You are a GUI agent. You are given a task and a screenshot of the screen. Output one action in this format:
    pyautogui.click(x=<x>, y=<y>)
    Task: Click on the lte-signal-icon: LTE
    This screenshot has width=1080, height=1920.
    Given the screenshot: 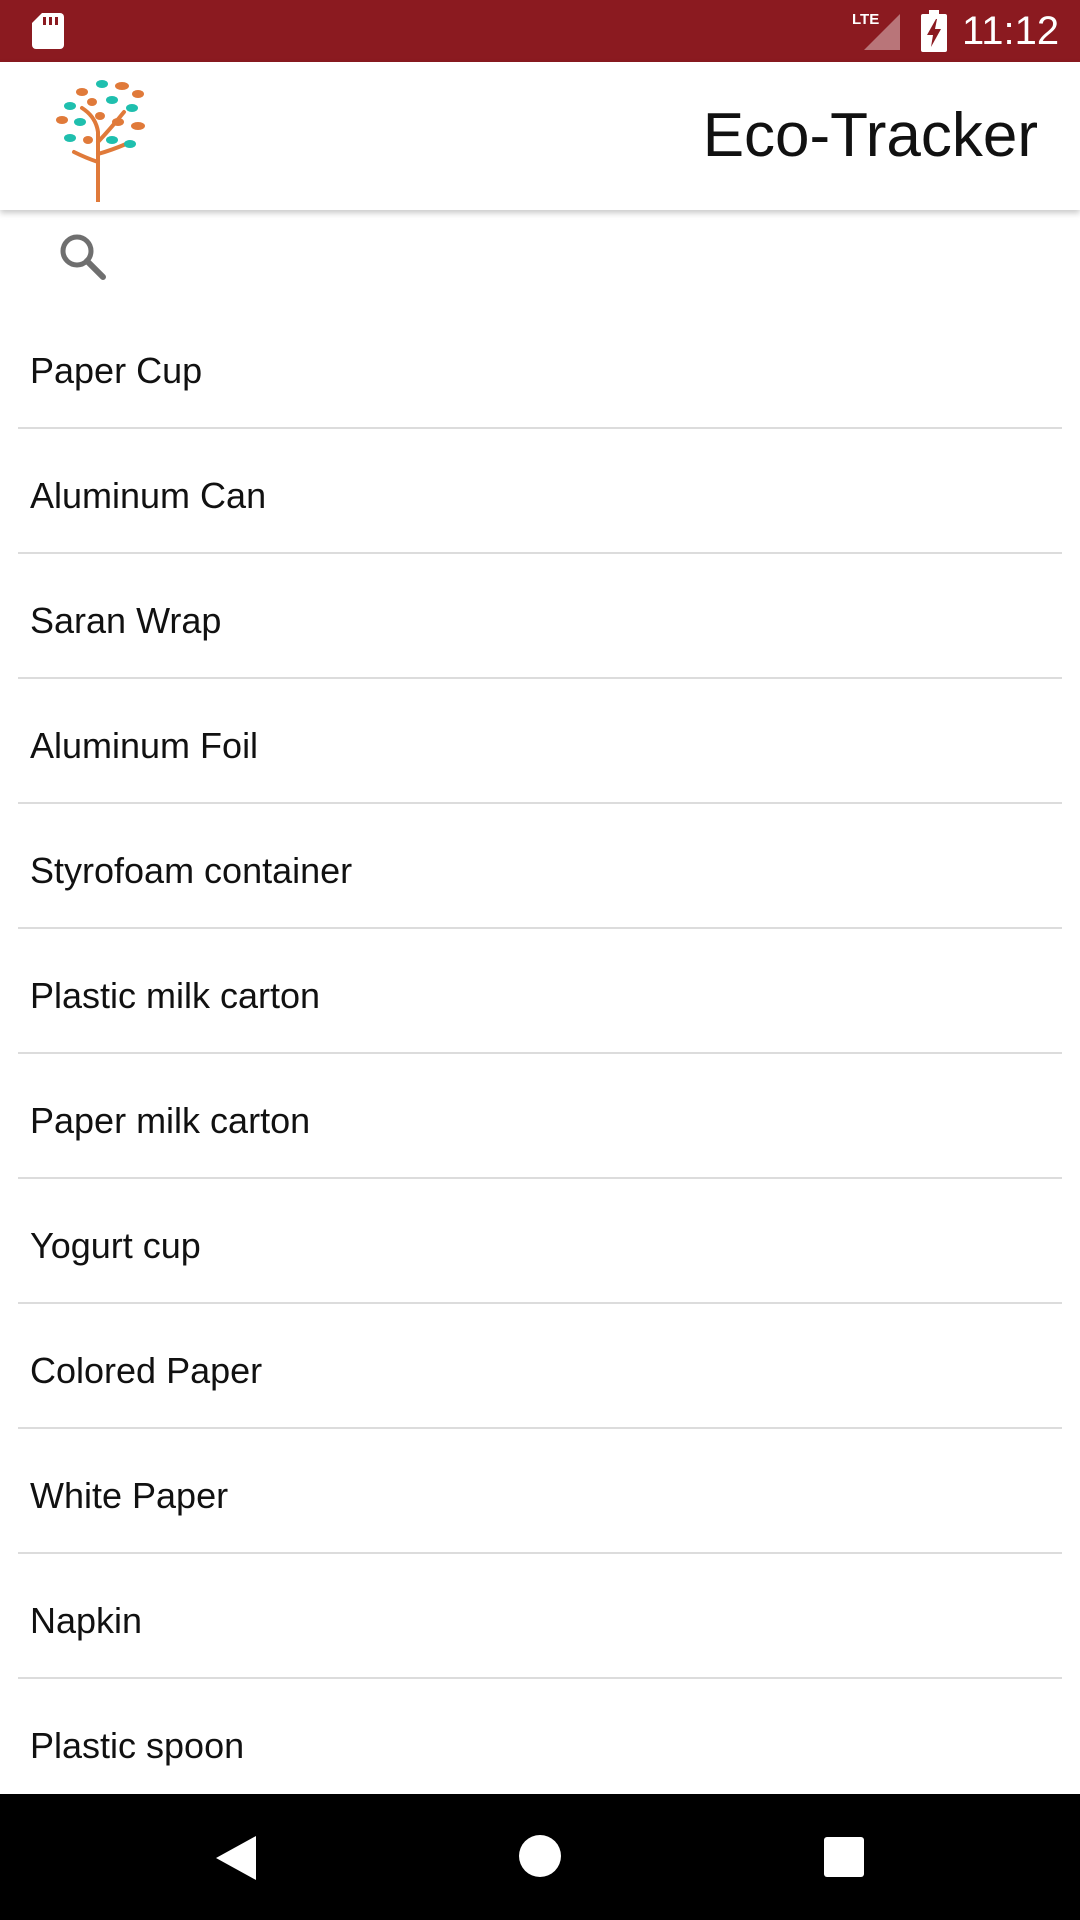 What is the action you would take?
    pyautogui.click(x=876, y=30)
    